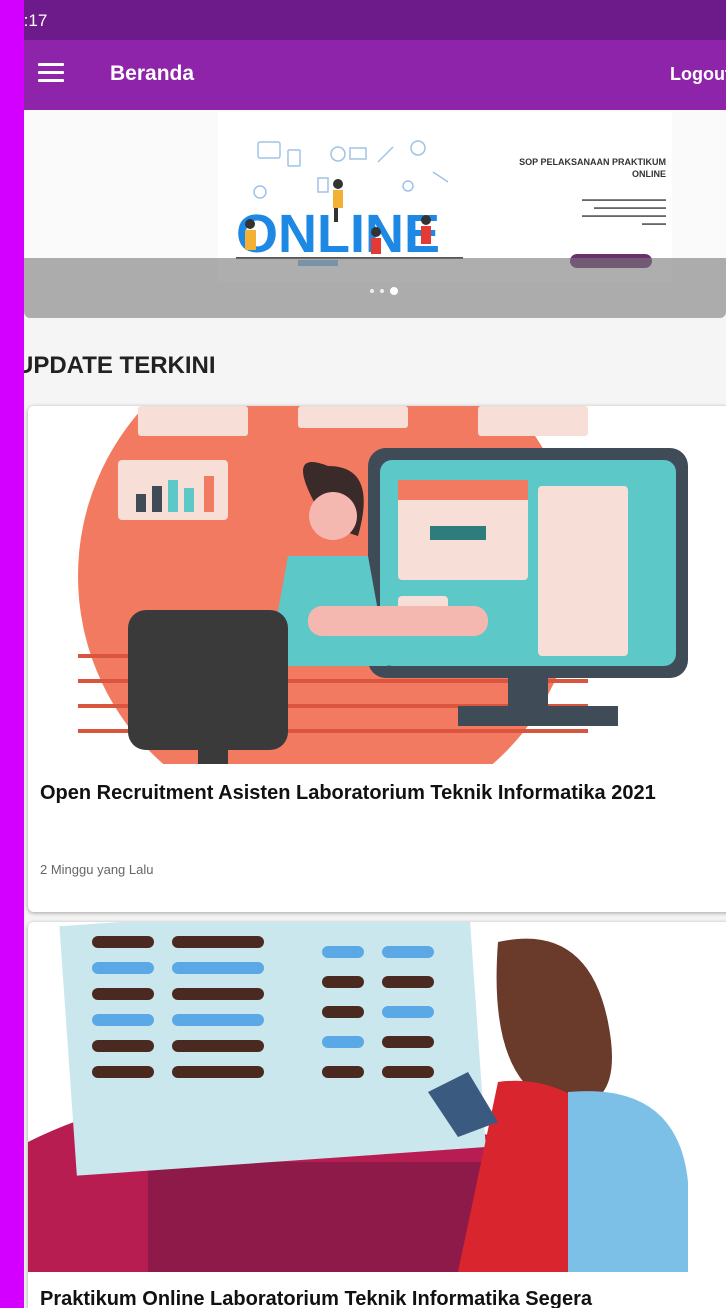 Image resolution: width=726 pixels, height=1308 pixels. I want to click on carousel-dot-active, so click(394, 290).